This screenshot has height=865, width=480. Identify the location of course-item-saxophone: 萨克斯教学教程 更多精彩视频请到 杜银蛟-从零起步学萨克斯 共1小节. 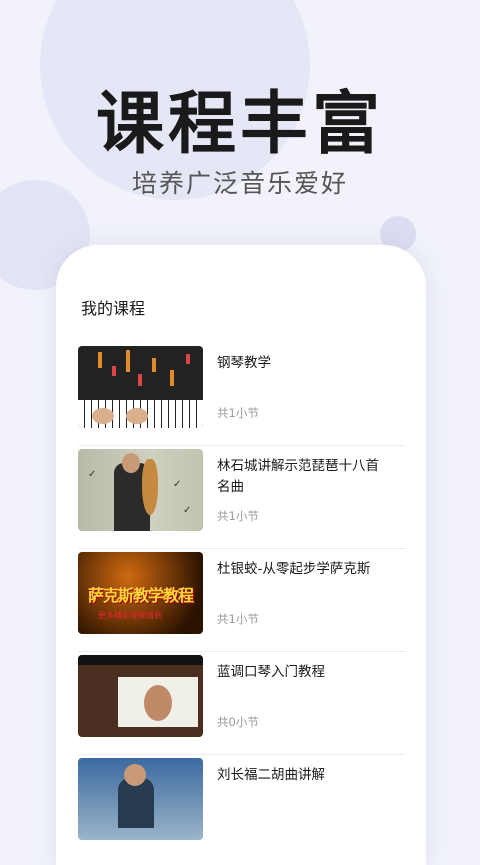
(241, 601).